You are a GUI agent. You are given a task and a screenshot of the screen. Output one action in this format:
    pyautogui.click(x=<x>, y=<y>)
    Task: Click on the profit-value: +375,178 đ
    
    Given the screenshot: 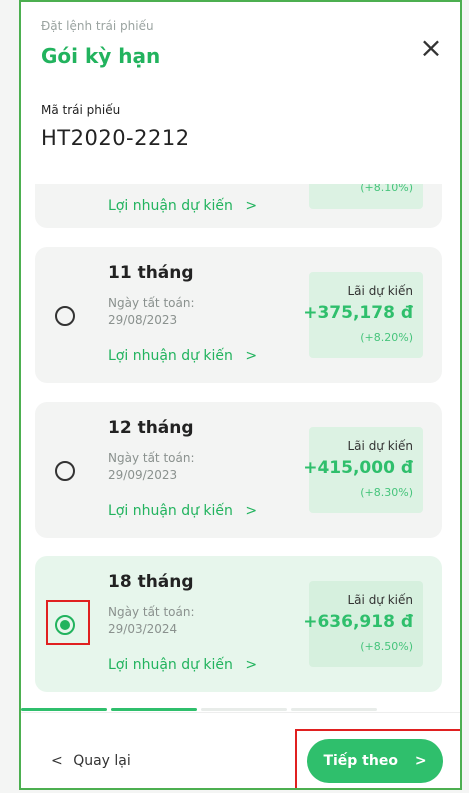 What is the action you would take?
    pyautogui.click(x=358, y=313)
    